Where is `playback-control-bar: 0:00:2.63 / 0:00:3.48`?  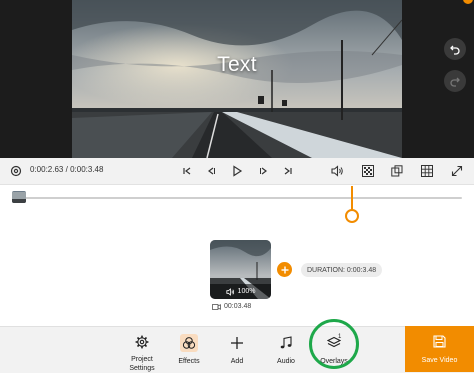
playback-control-bar: 0:00:2.63 / 0:00:3.48 is located at coordinates (237, 171).